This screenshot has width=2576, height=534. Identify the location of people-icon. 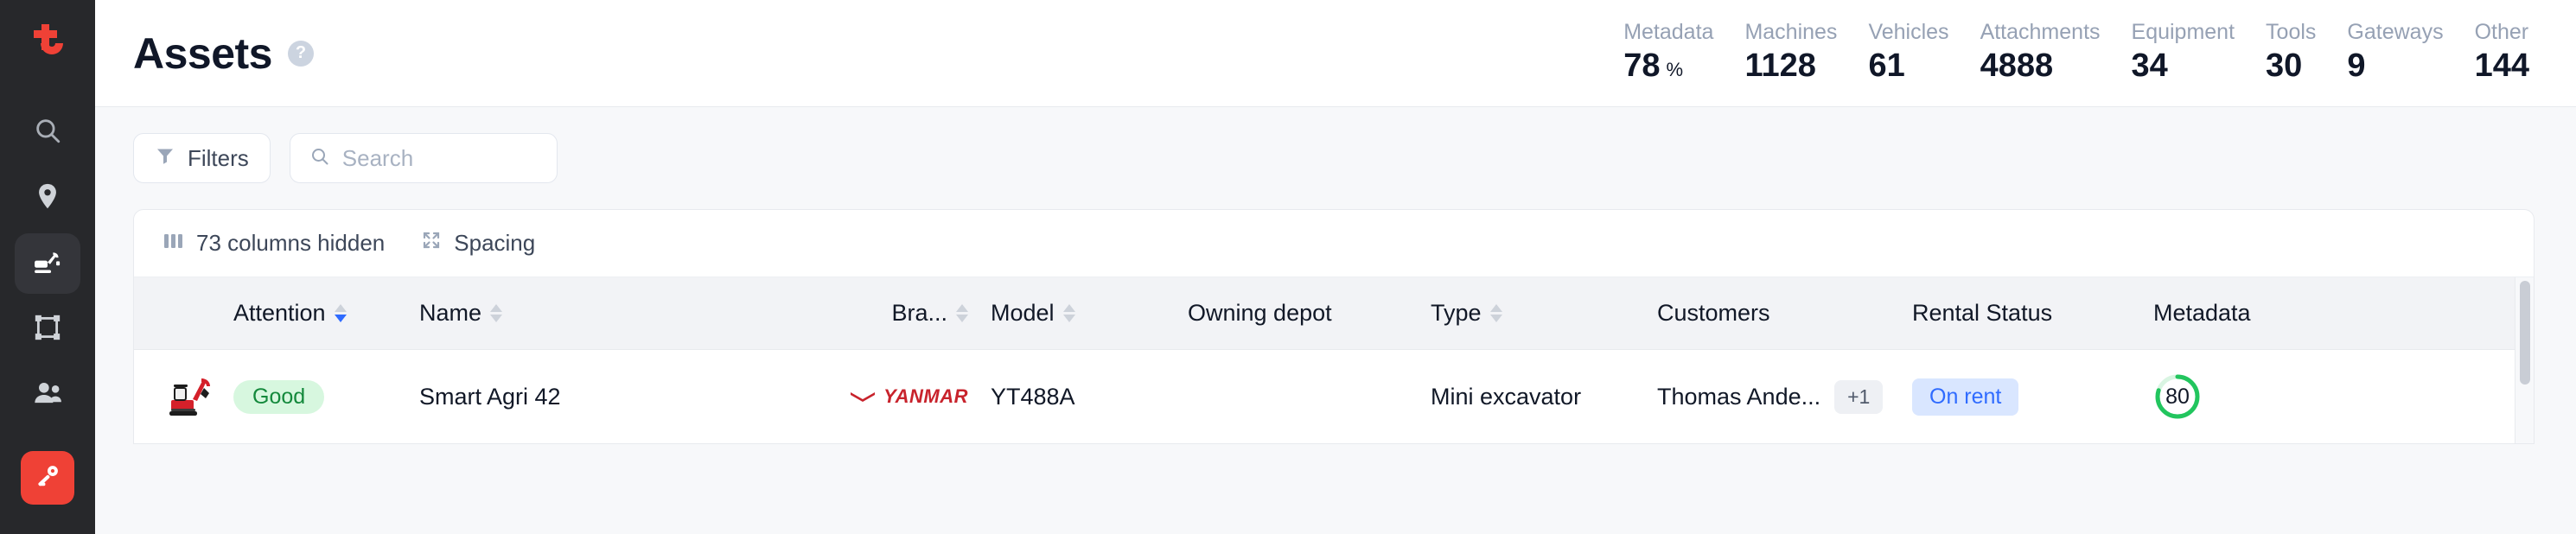
(47, 395).